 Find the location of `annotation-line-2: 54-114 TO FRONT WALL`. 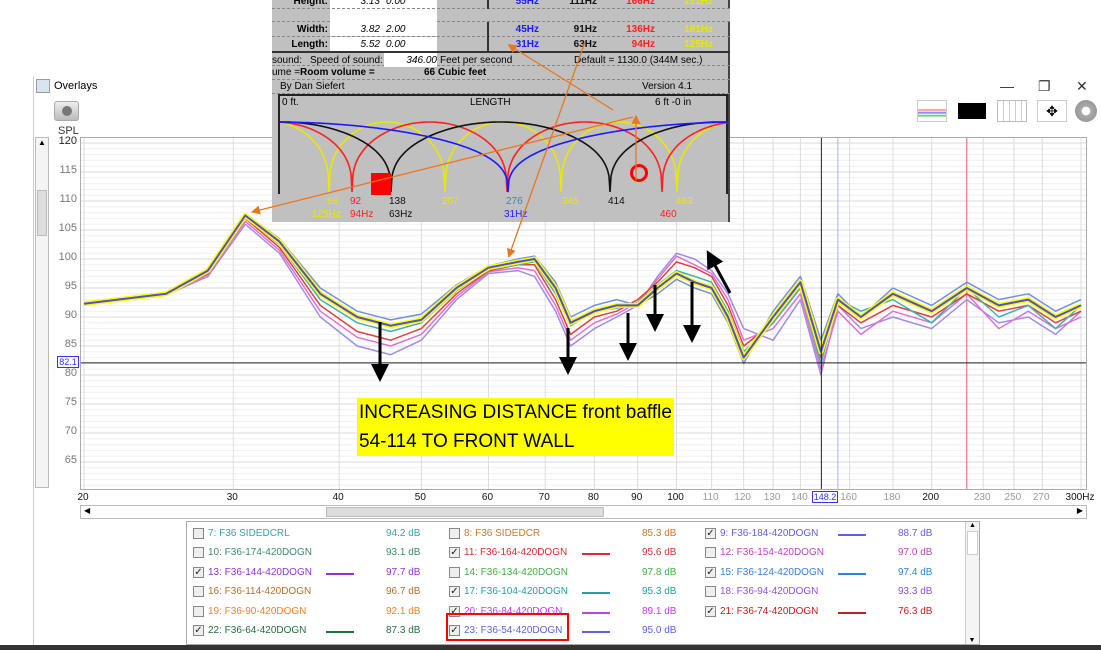

annotation-line-2: 54-114 TO FRONT WALL is located at coordinates (467, 441).